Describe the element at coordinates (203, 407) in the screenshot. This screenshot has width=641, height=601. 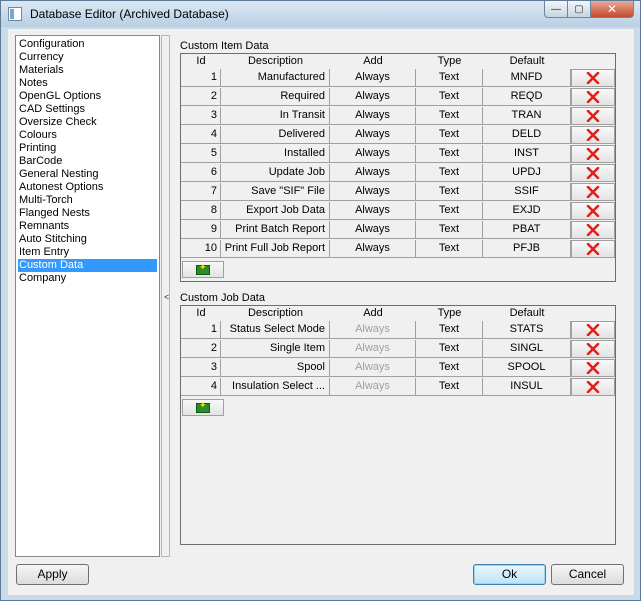
I see `add-job-row-button` at that location.